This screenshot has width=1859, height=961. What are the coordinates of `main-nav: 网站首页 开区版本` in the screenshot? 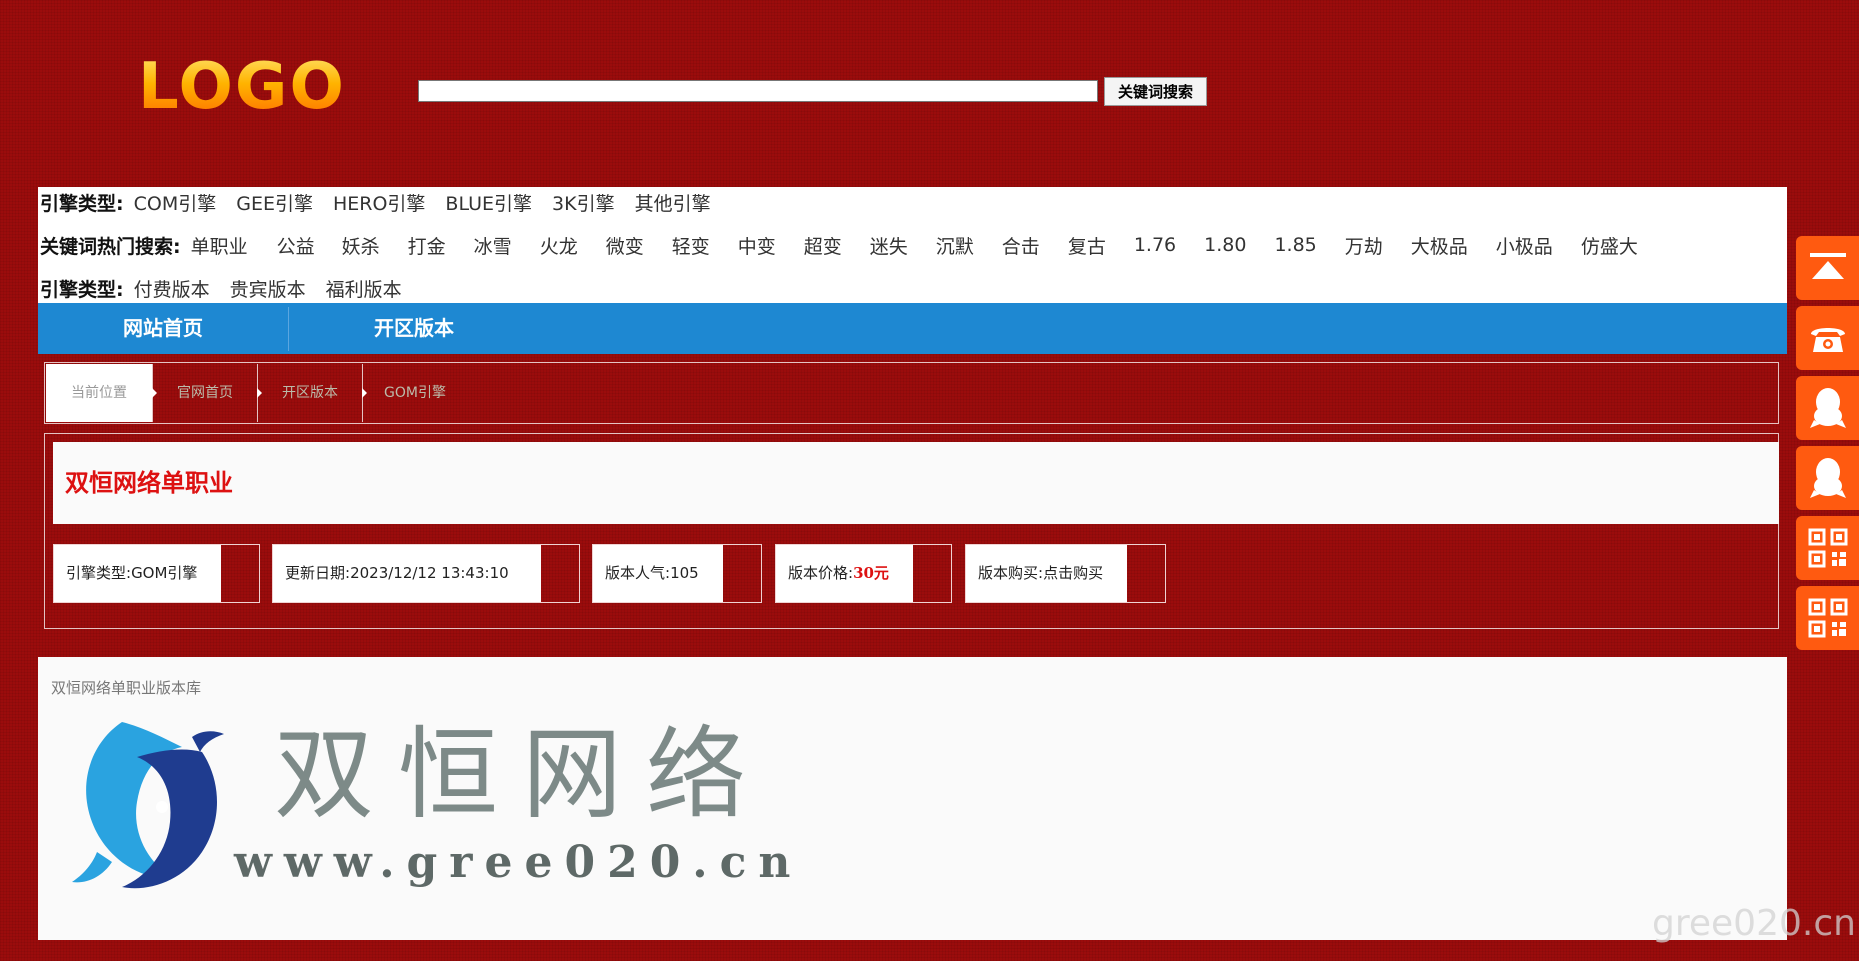 It's located at (912, 328).